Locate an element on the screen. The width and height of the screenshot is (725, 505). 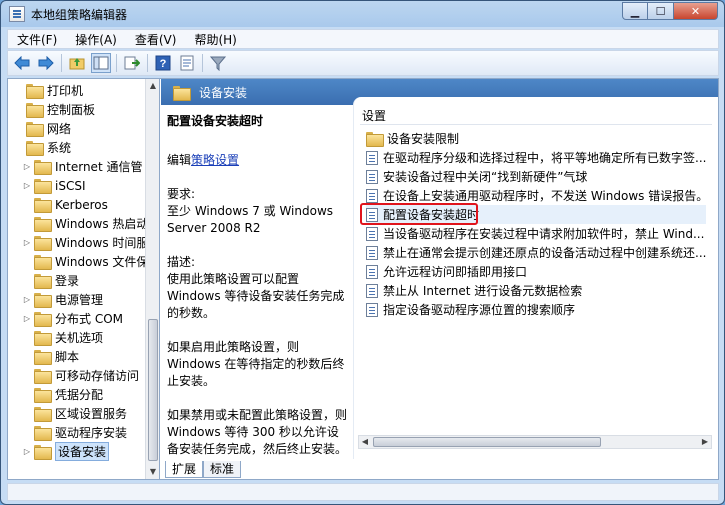
setting-row: 禁止从 Internet 进行设备元数据检索 is located at coordinates (474, 290).